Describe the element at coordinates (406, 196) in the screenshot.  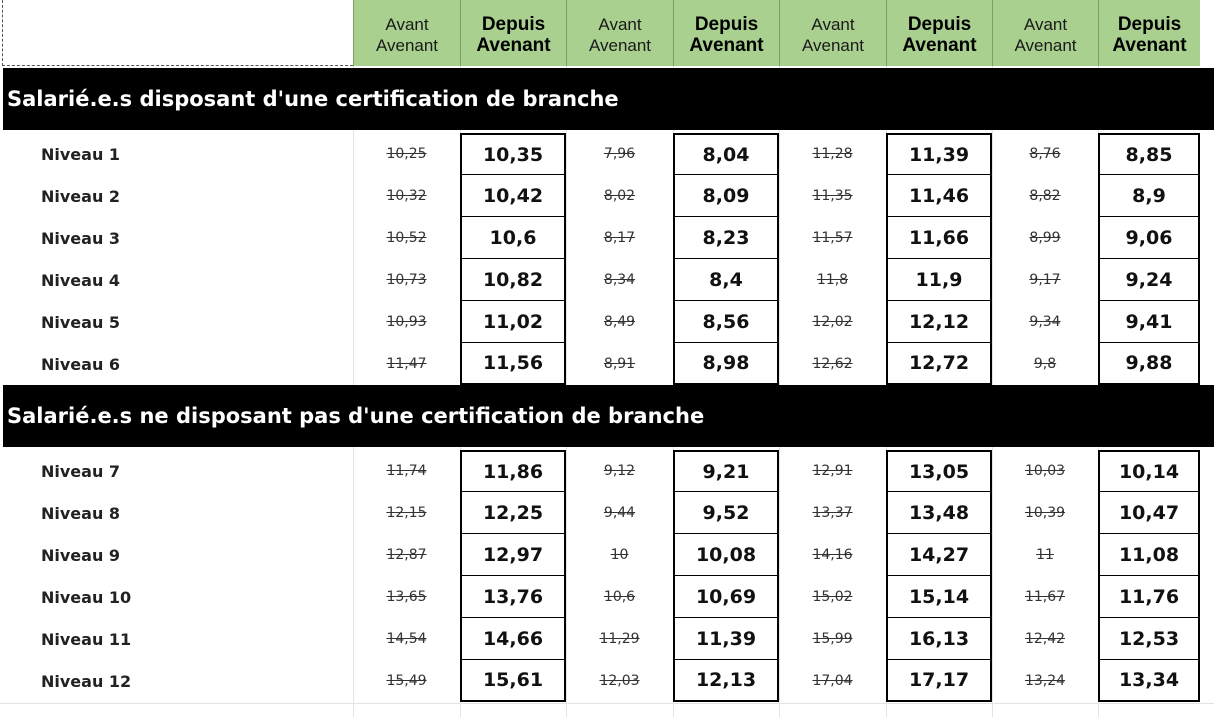
I see `table-cell-old: 10,32` at that location.